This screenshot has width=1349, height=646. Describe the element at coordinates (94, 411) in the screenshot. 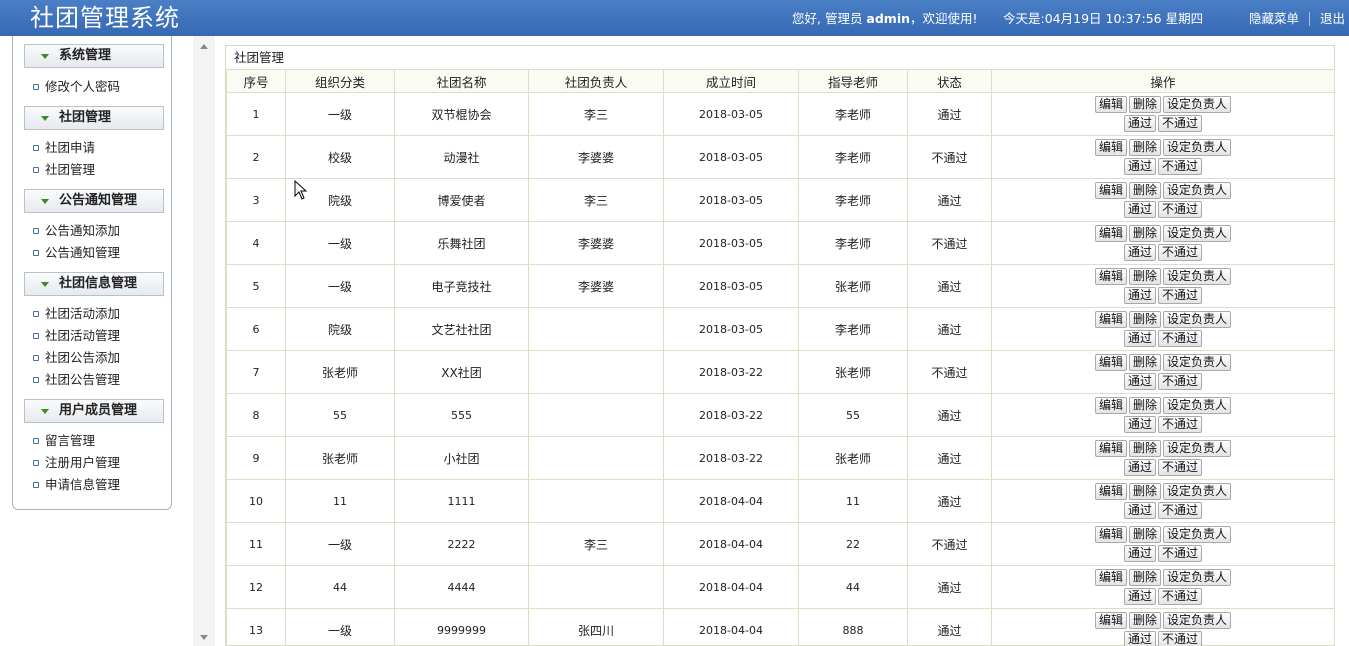

I see `sidebar-section-header: 用户成员管理` at that location.